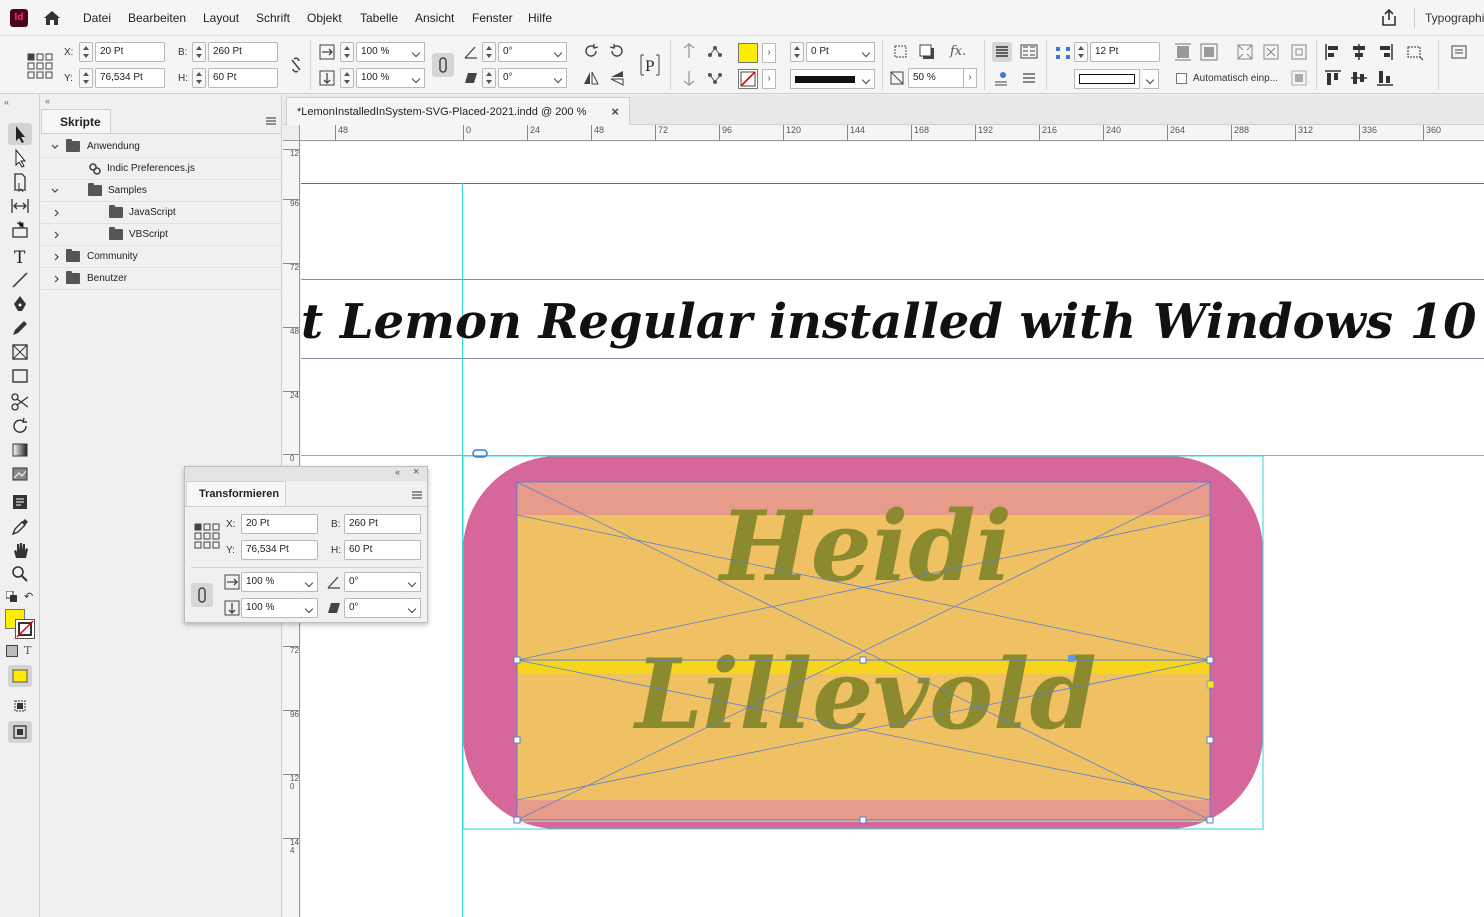  I want to click on select-next-icon, so click(715, 78).